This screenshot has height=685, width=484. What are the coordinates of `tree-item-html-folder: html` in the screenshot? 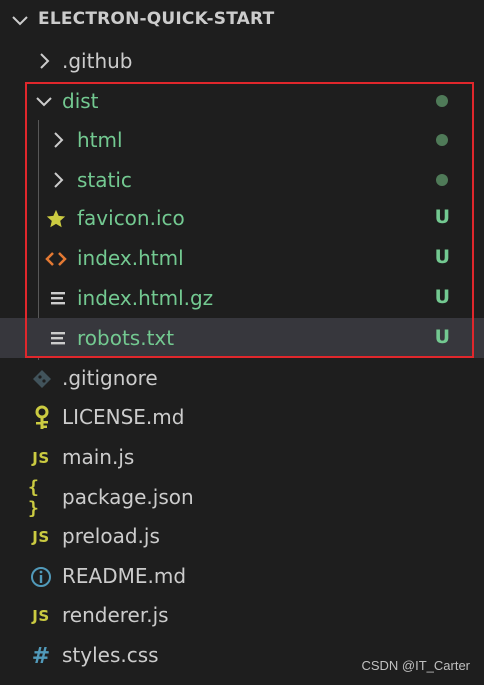 It's located at (242, 140).